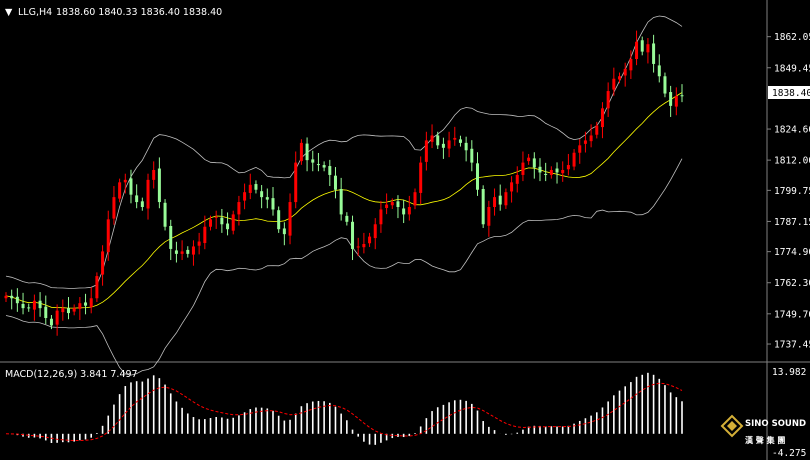 The width and height of the screenshot is (810, 460). I want to click on logo-sub: 漢 聲 集 團, so click(765, 440).